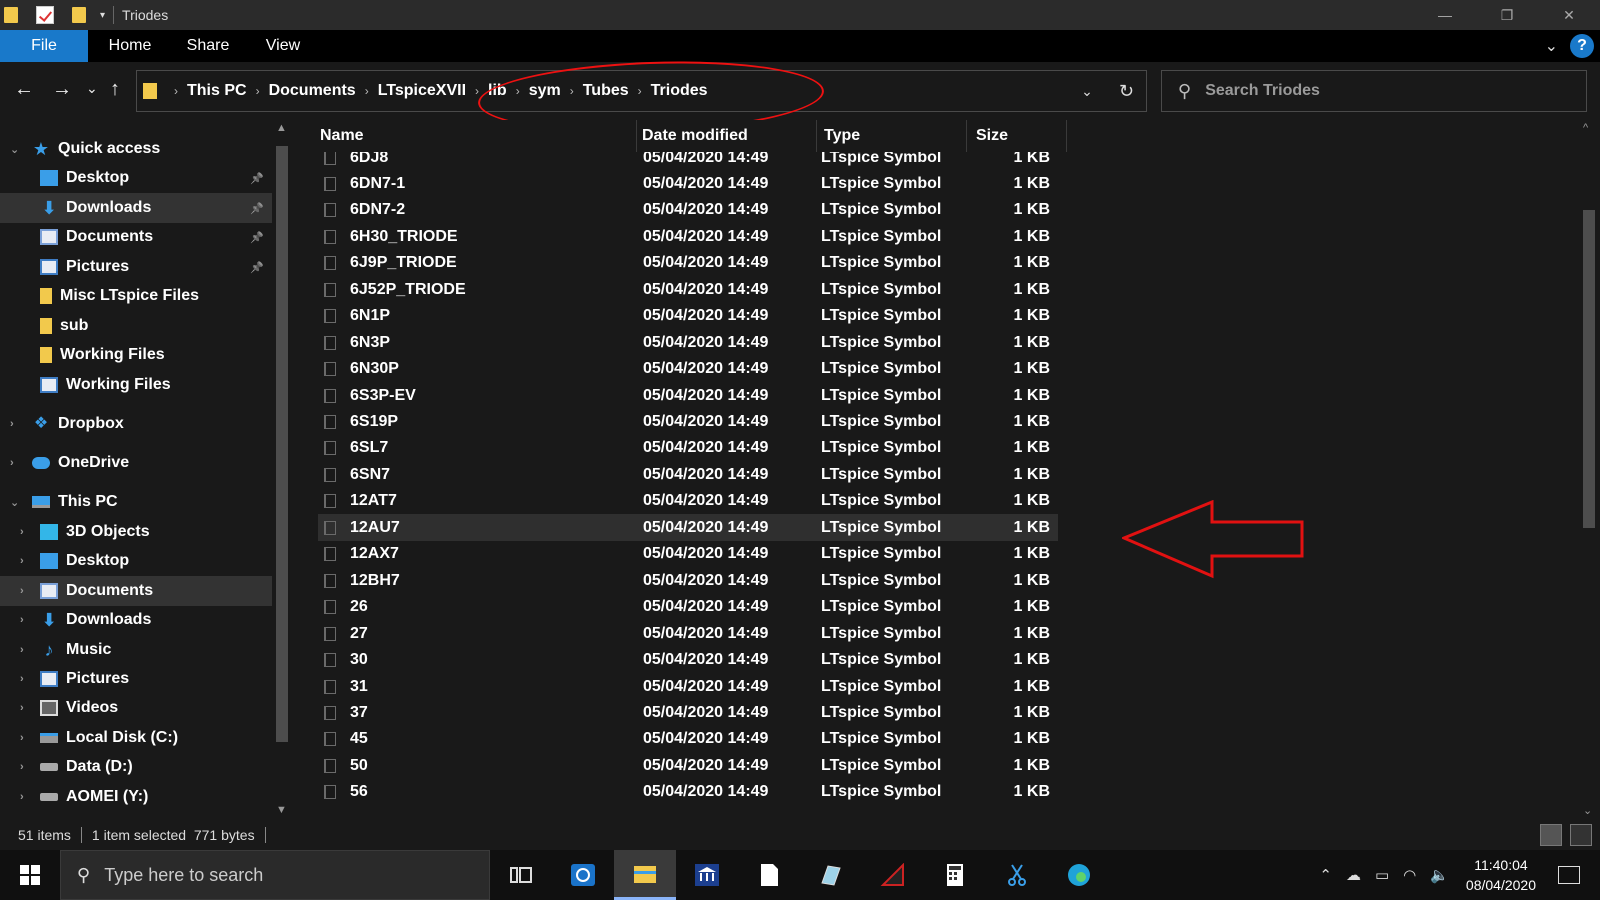  What do you see at coordinates (1587, 810) in the screenshot?
I see `scroll-down-icon: ⌄` at bounding box center [1587, 810].